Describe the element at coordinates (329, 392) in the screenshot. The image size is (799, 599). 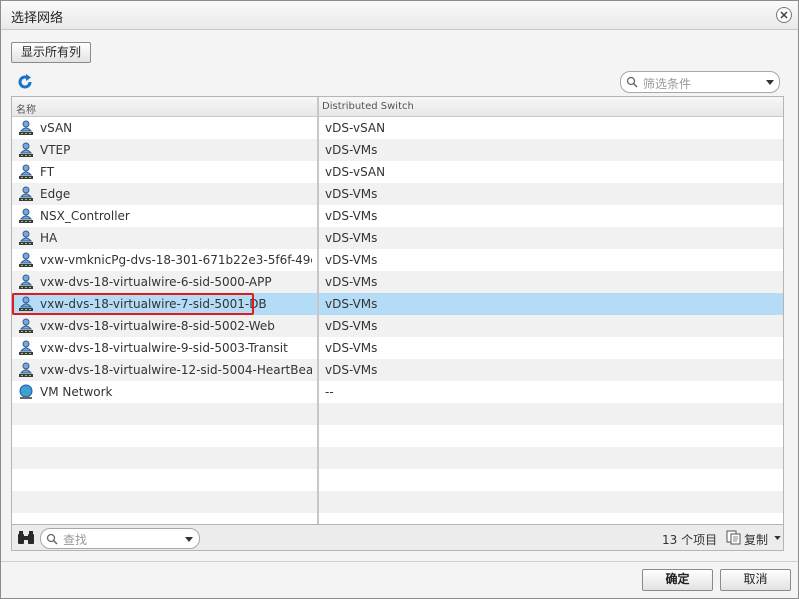
I see `switch-name: --` at that location.